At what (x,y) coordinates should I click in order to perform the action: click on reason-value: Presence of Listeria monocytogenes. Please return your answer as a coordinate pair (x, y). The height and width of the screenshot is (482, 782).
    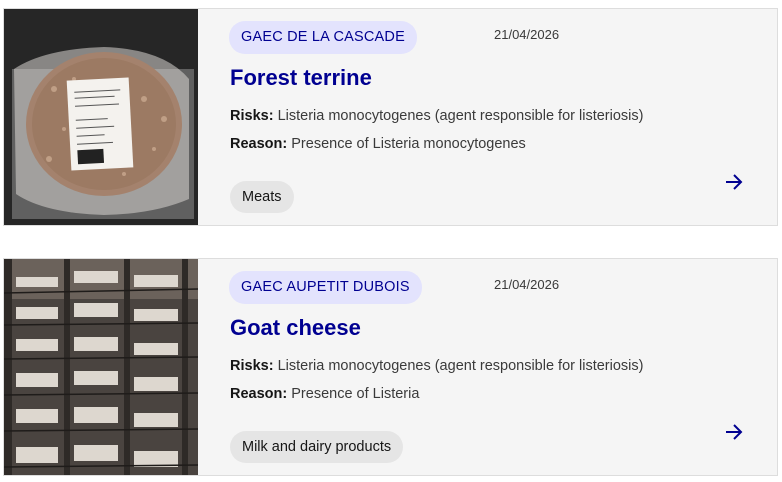
    Looking at the image, I should click on (408, 144).